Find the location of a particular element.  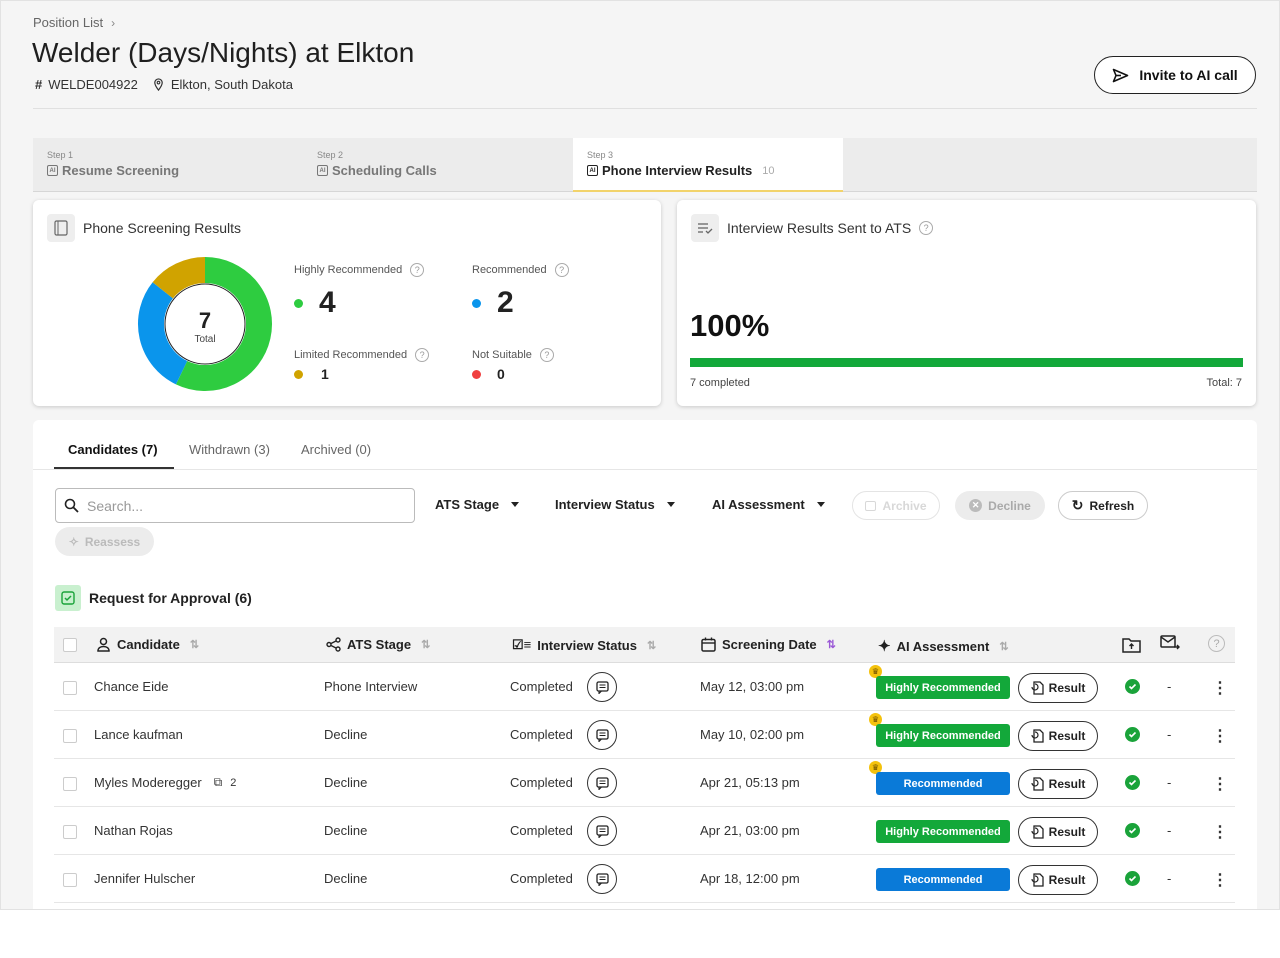

recommended-count: 2 is located at coordinates (505, 302).